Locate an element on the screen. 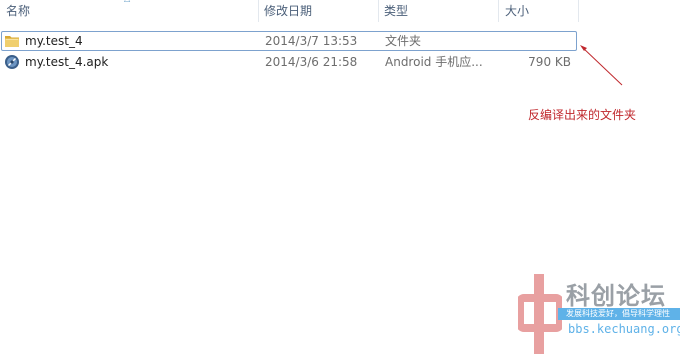  watermark: 科创论坛 发展科技爱好，倡导科学理性 bbs.kechuang.org is located at coordinates (599, 313).